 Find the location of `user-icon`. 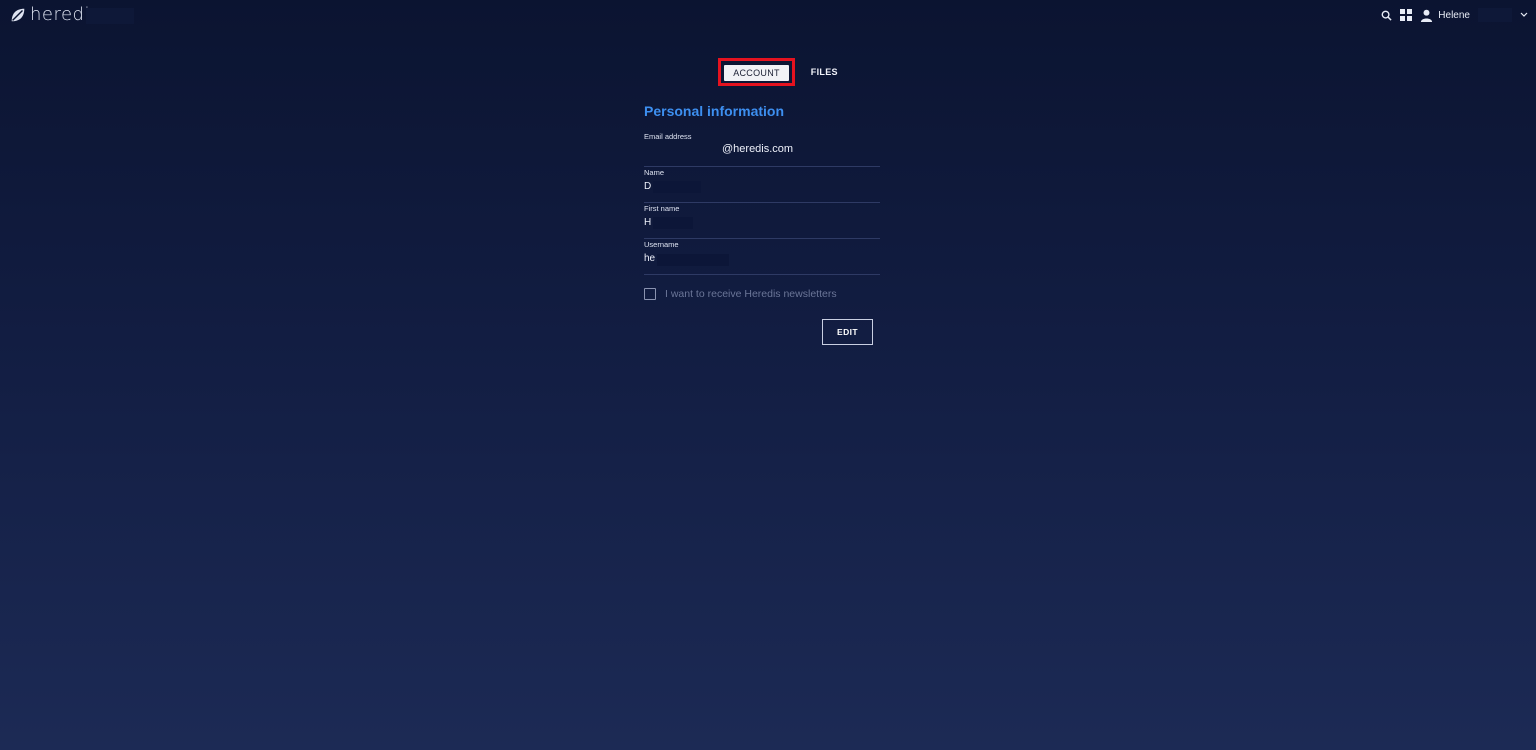

user-icon is located at coordinates (1426, 15).